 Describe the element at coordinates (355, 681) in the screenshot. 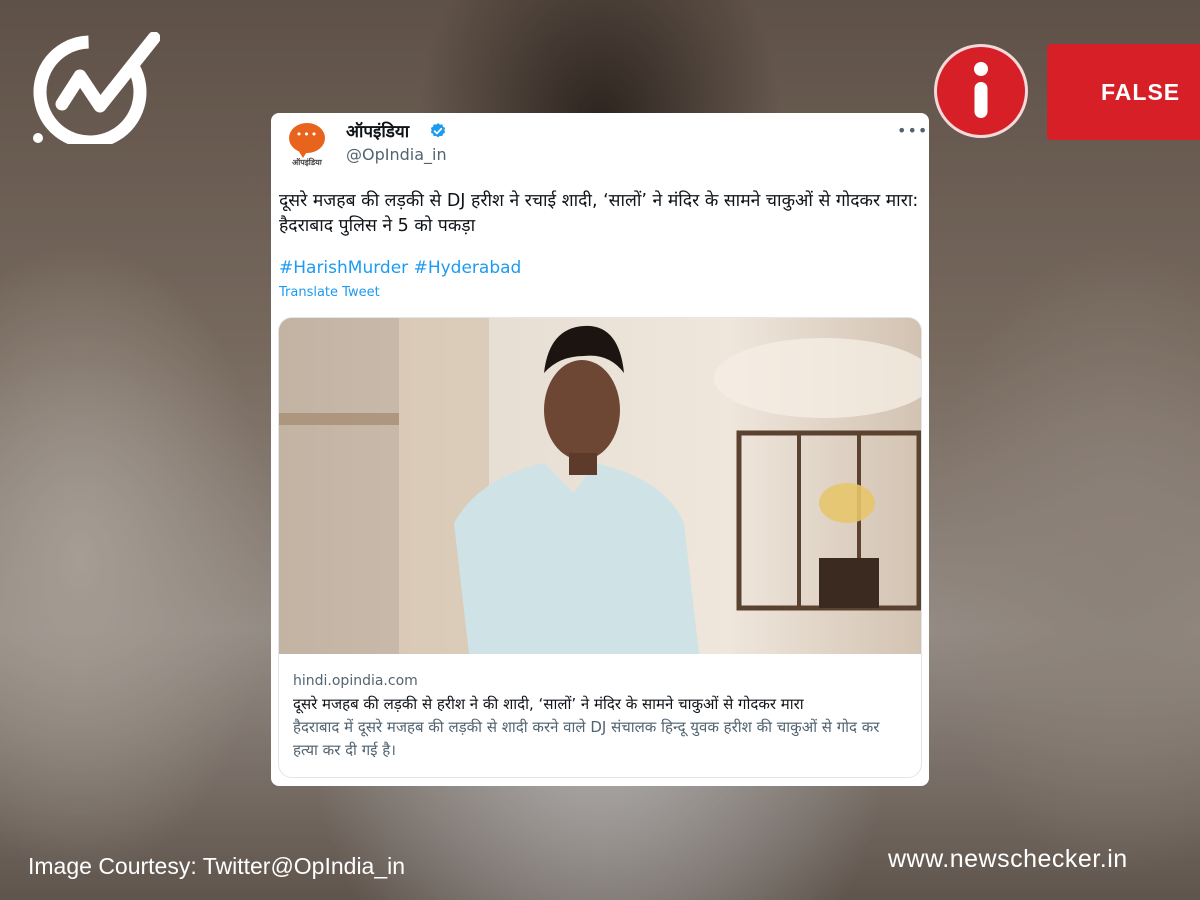

I see `link-domain: hindi.opindia.com` at that location.